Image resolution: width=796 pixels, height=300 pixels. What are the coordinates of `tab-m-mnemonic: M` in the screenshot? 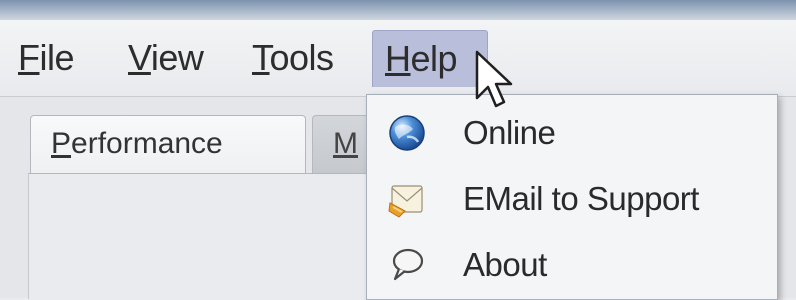 It's located at (345, 143).